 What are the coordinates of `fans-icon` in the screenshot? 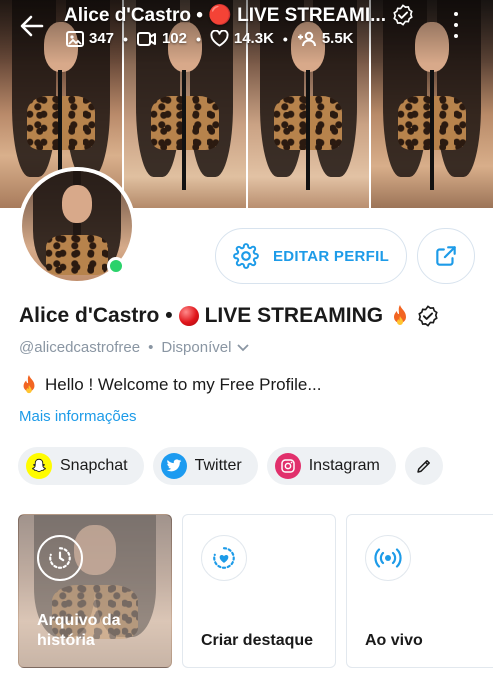 It's located at (306, 38).